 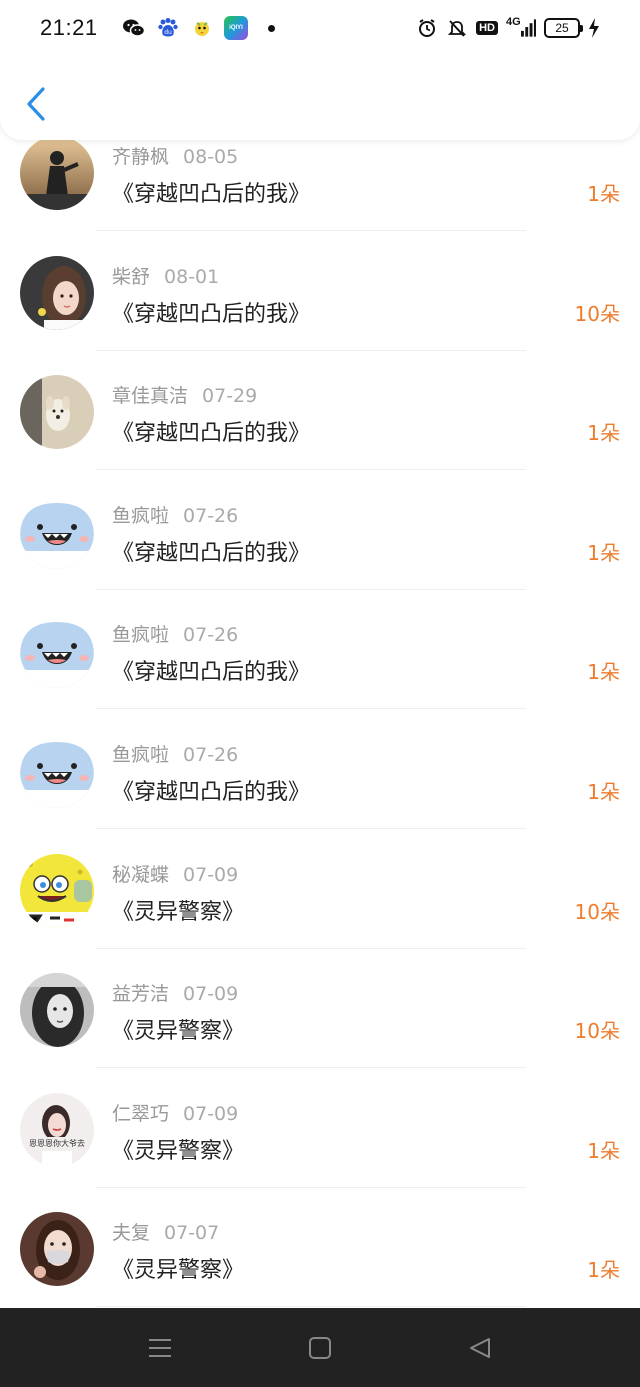 I want to click on avatar: 恩恩恩你大爷去, so click(x=57, y=1129).